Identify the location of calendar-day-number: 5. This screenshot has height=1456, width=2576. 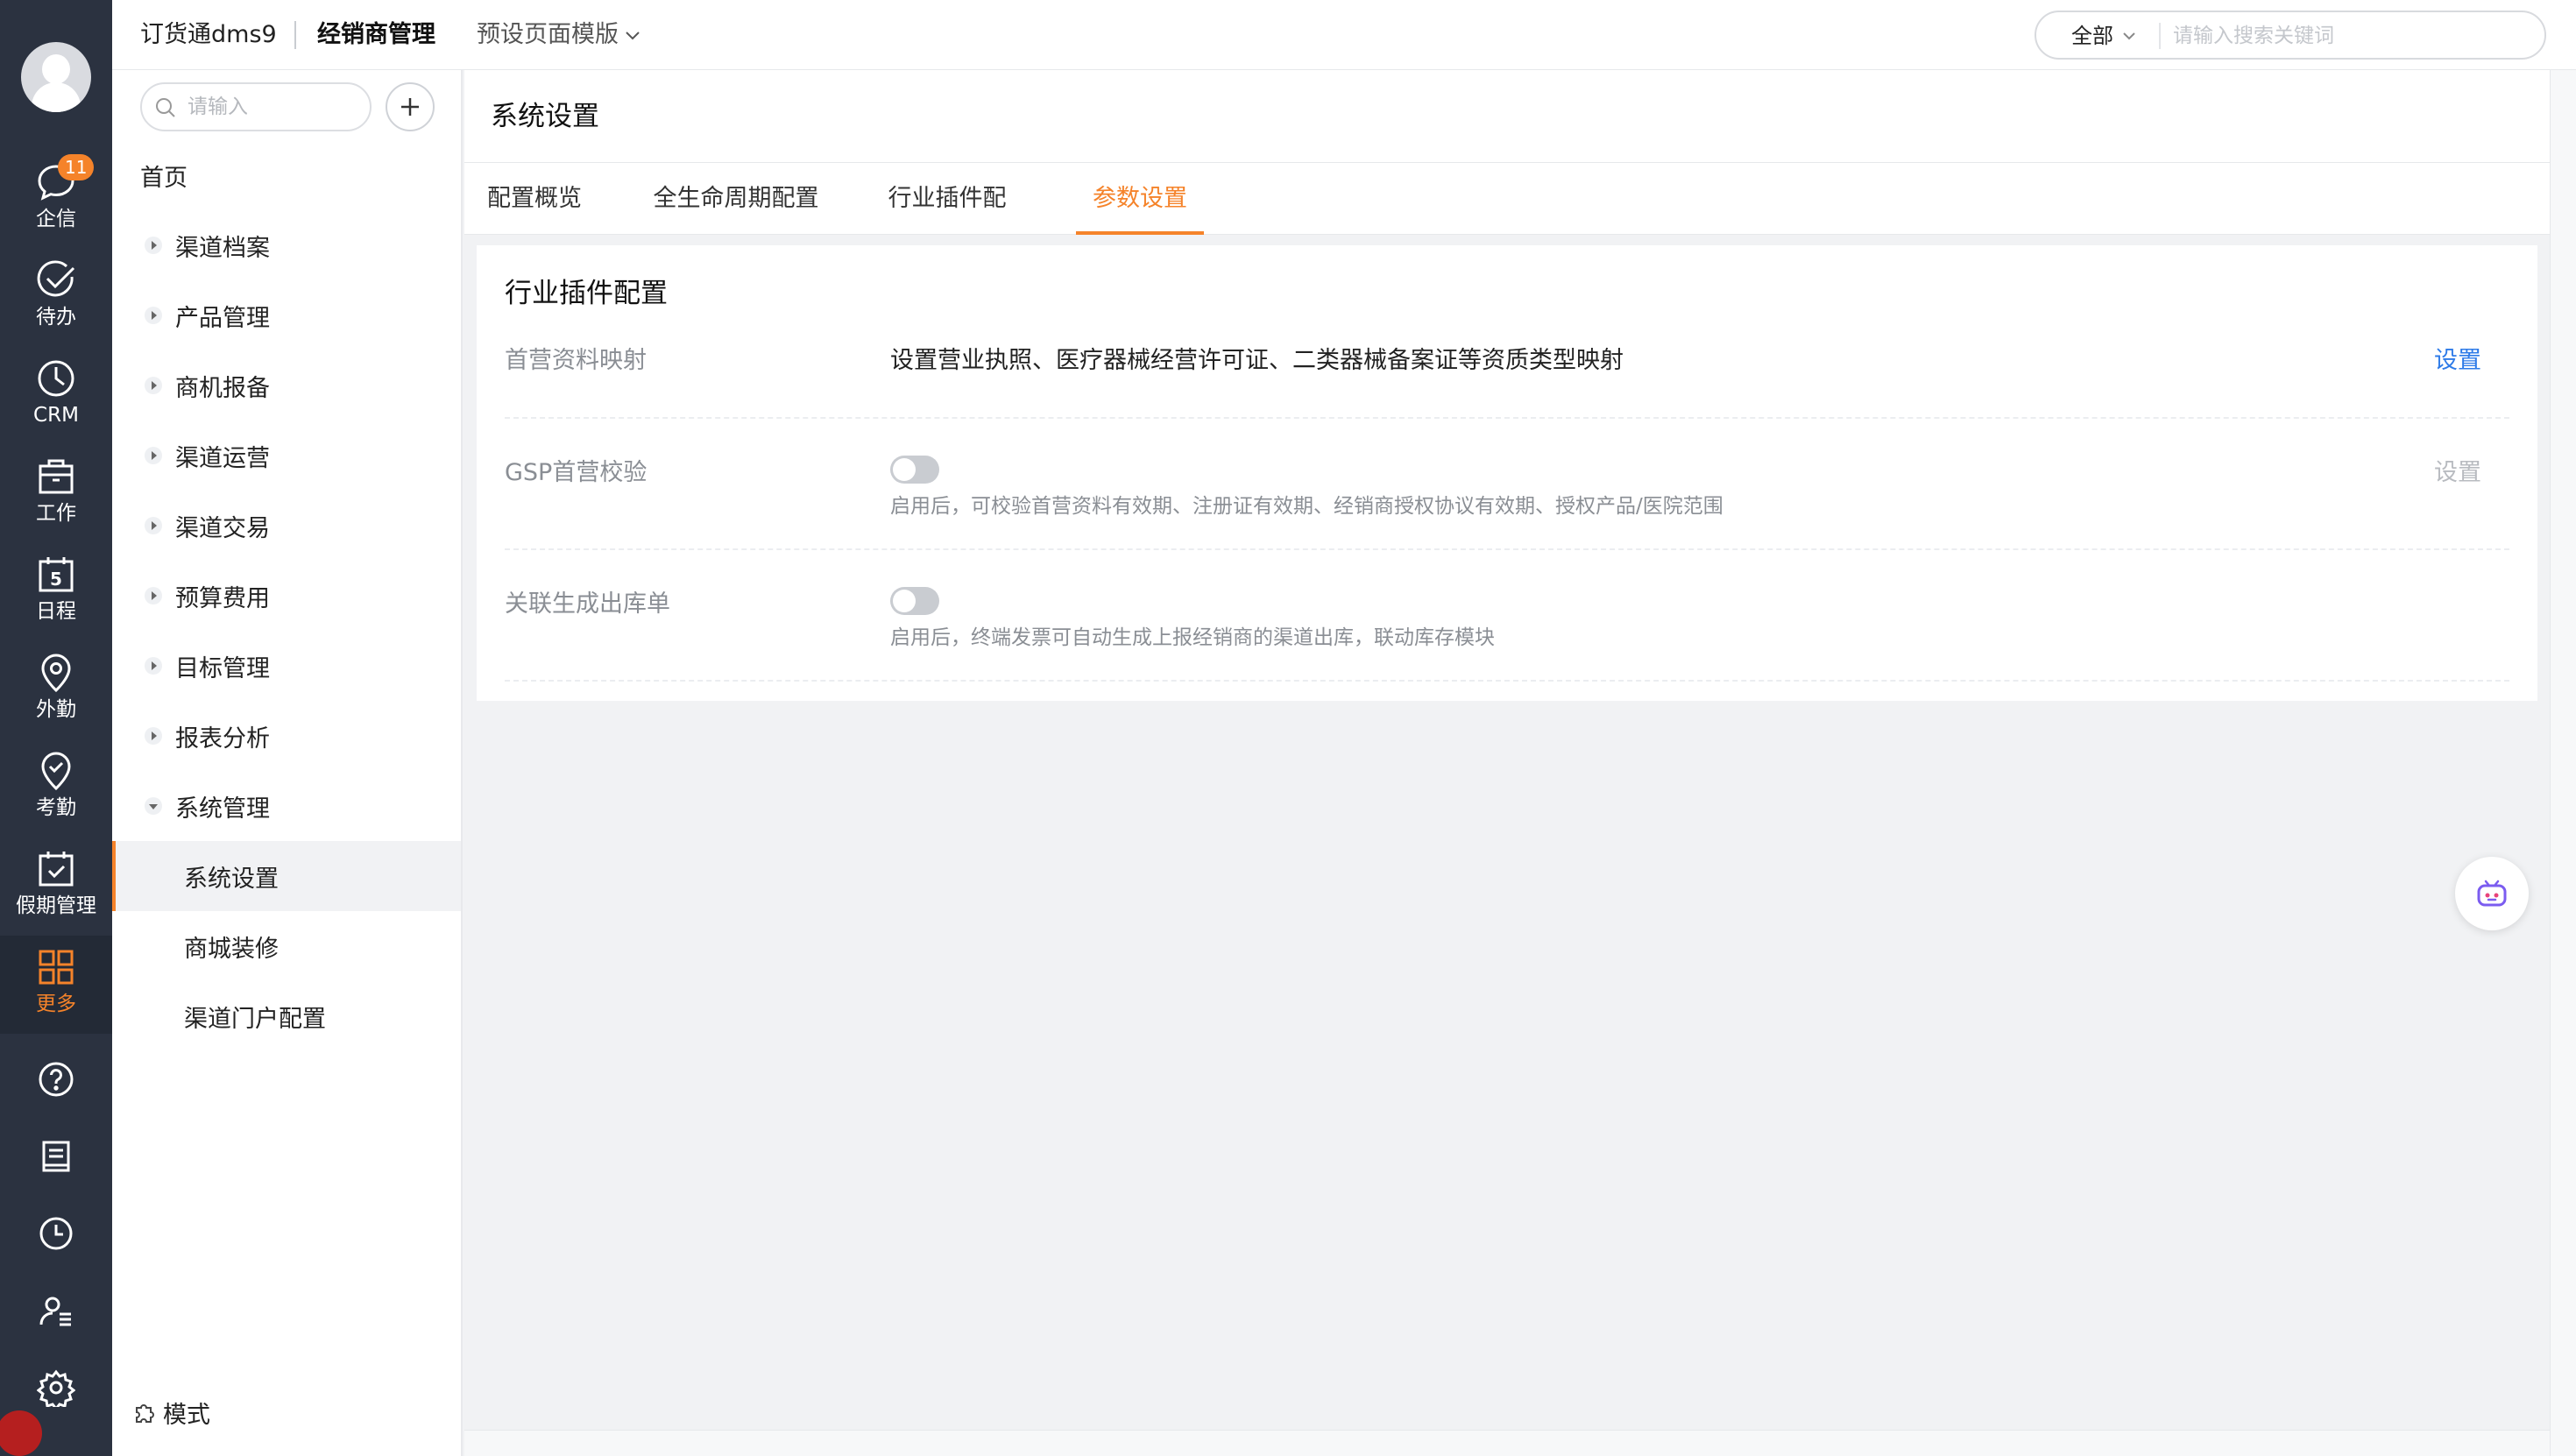
(56, 579).